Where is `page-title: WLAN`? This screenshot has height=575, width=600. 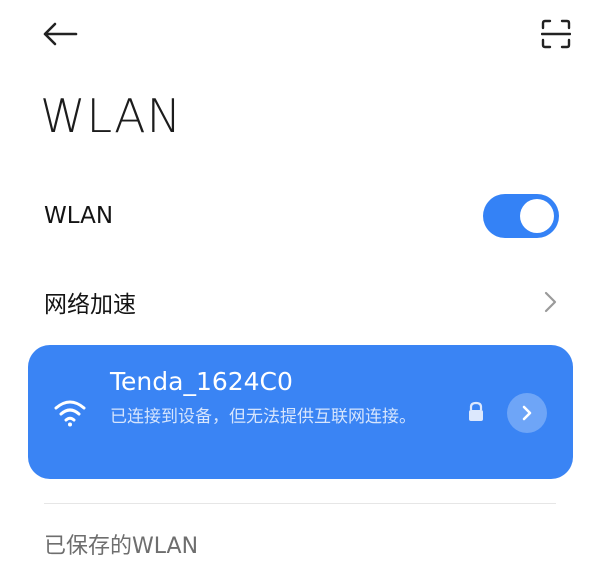
page-title: WLAN is located at coordinates (111, 116).